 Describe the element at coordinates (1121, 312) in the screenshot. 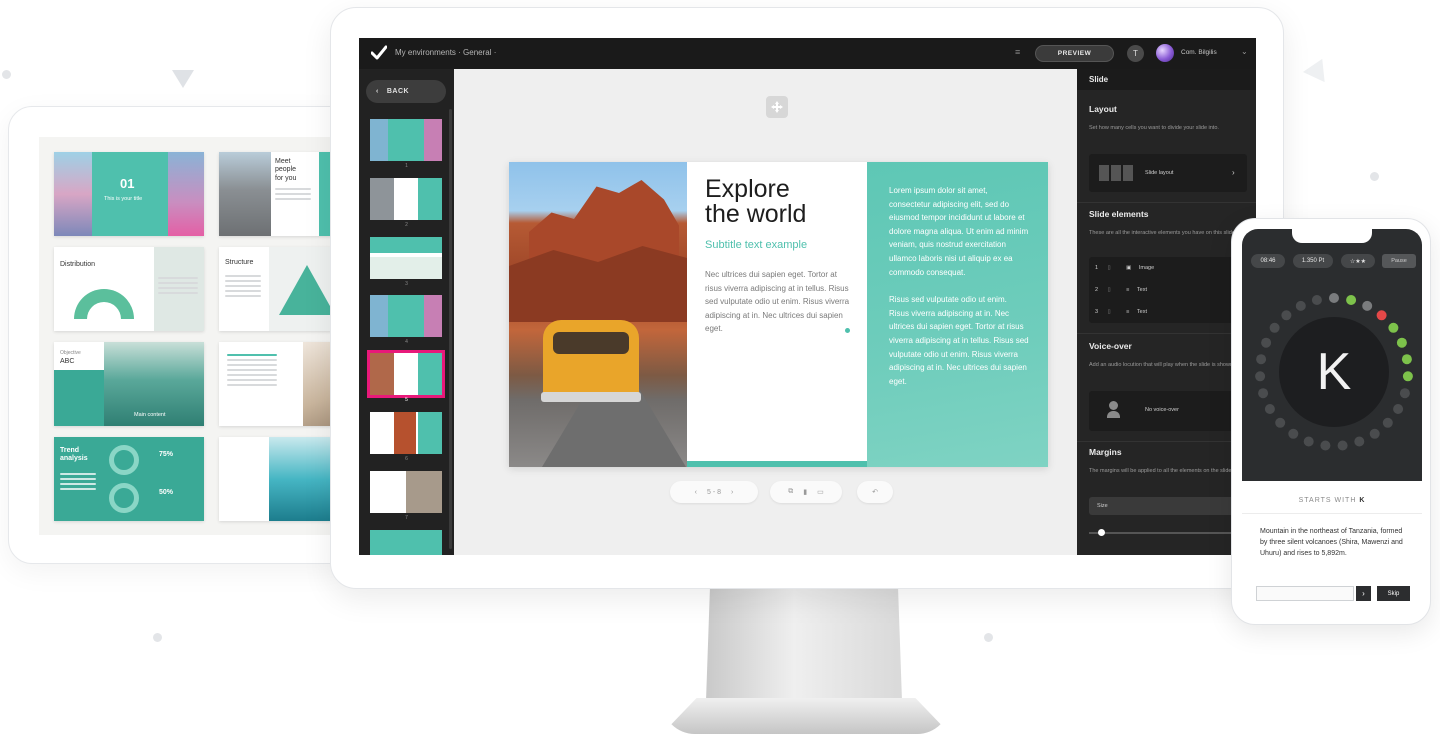

I see `element-row-text: 3 ▯ ≡ Text` at that location.